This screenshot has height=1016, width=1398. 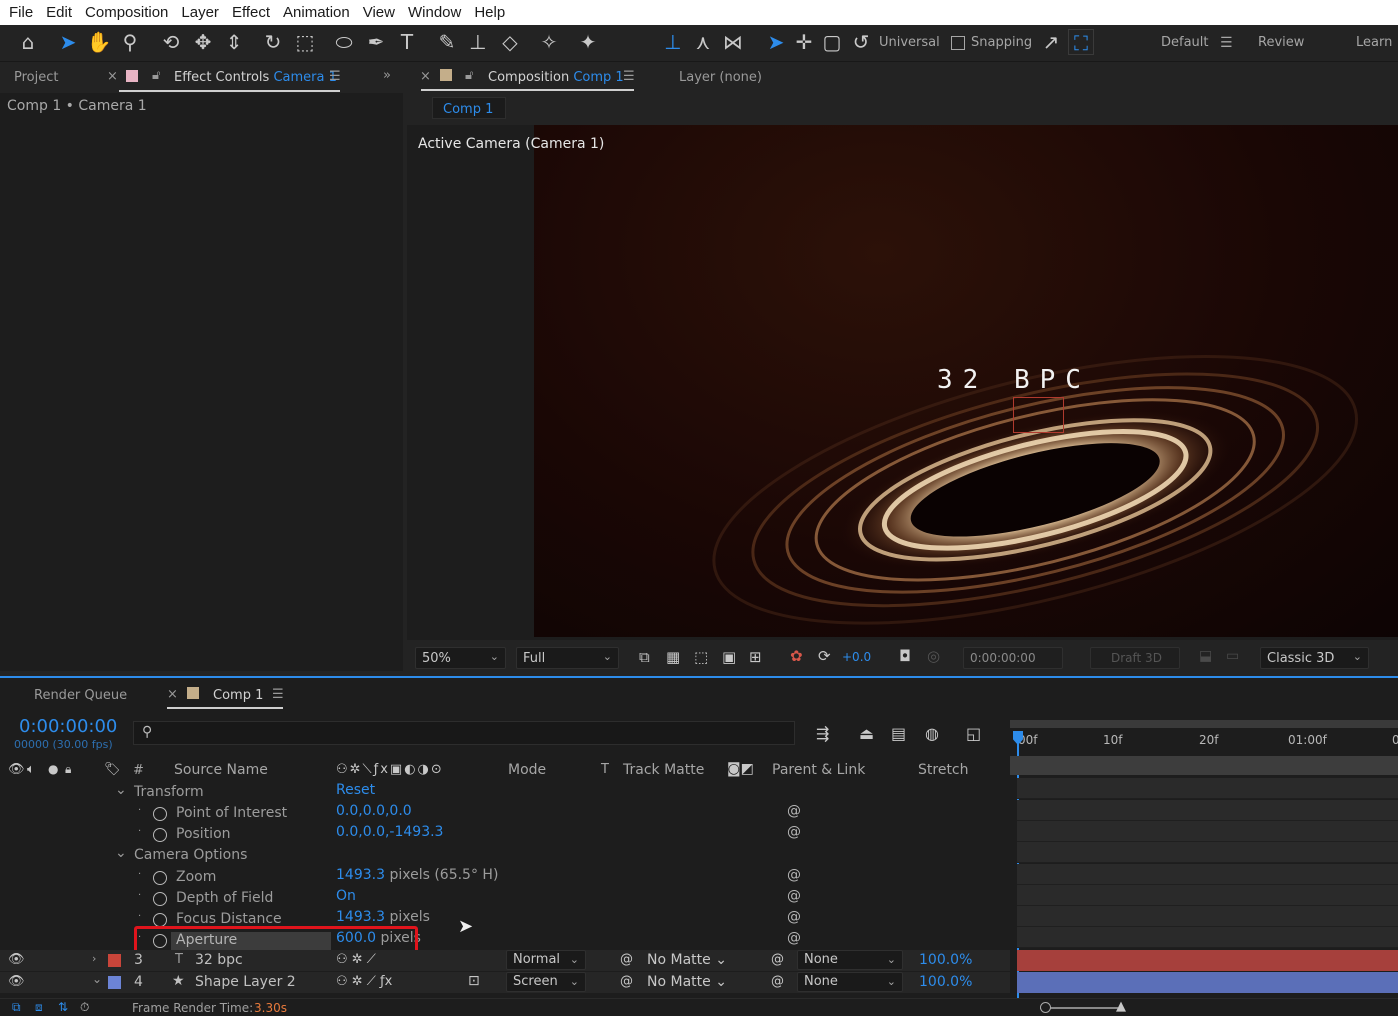 I want to click on composition-mini-flowchart-icon: ⇶, so click(x=822, y=733).